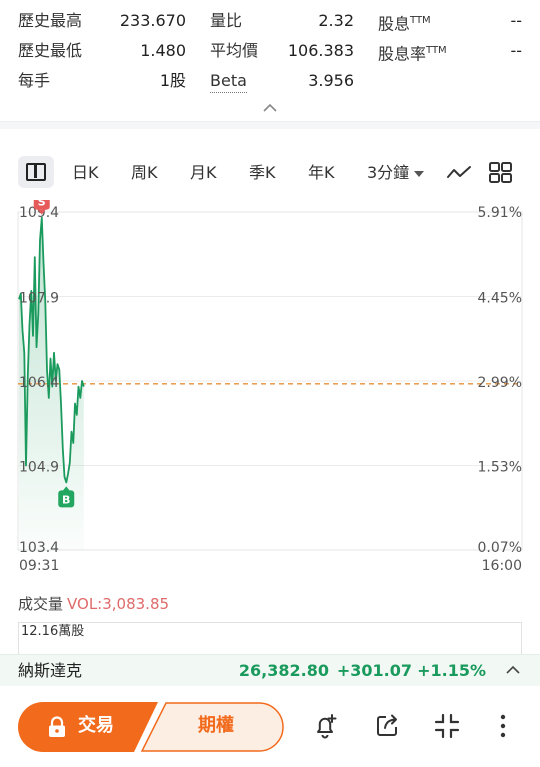  Describe the element at coordinates (118, 604) in the screenshot. I see `volume-value: VOL:3,083.85` at that location.